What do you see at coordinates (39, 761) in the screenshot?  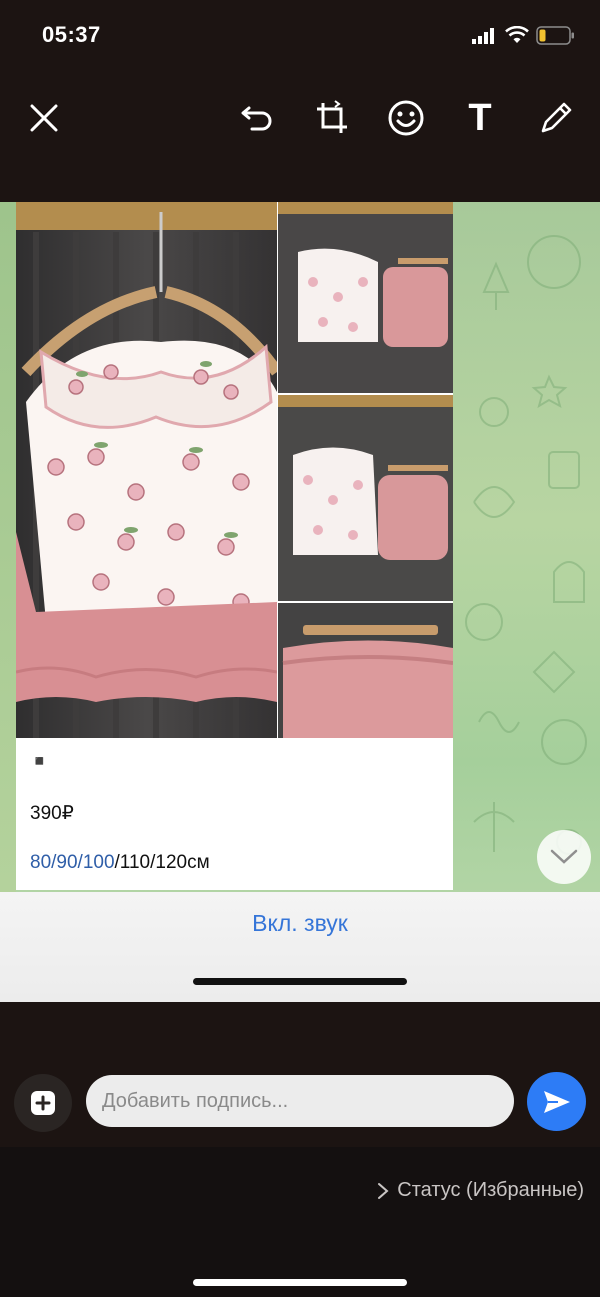 I see `caption-emoji: ◾` at bounding box center [39, 761].